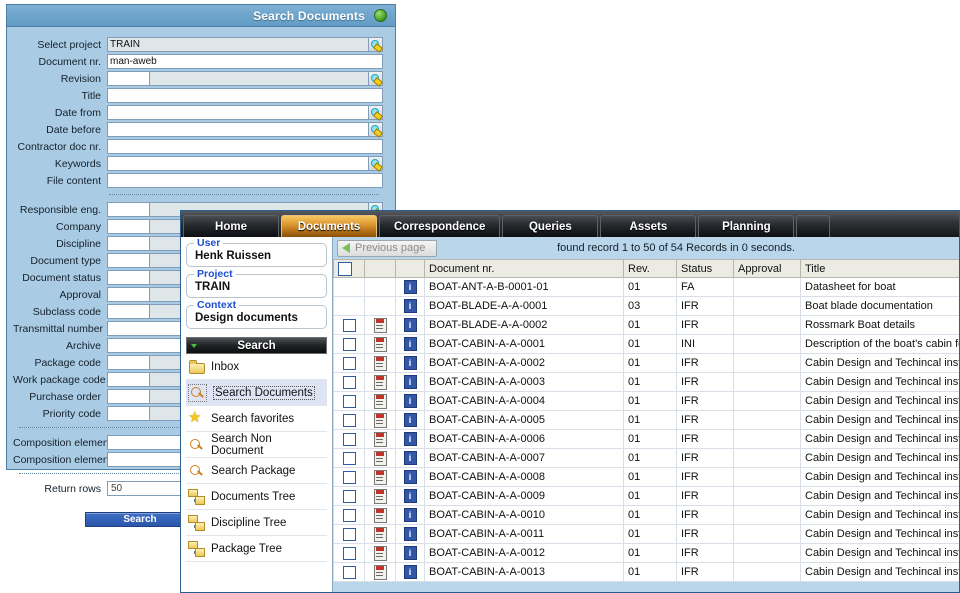 The width and height of the screenshot is (960, 593). What do you see at coordinates (256, 445) in the screenshot?
I see `sidebar-item-search-non-document: Search Non Document` at bounding box center [256, 445].